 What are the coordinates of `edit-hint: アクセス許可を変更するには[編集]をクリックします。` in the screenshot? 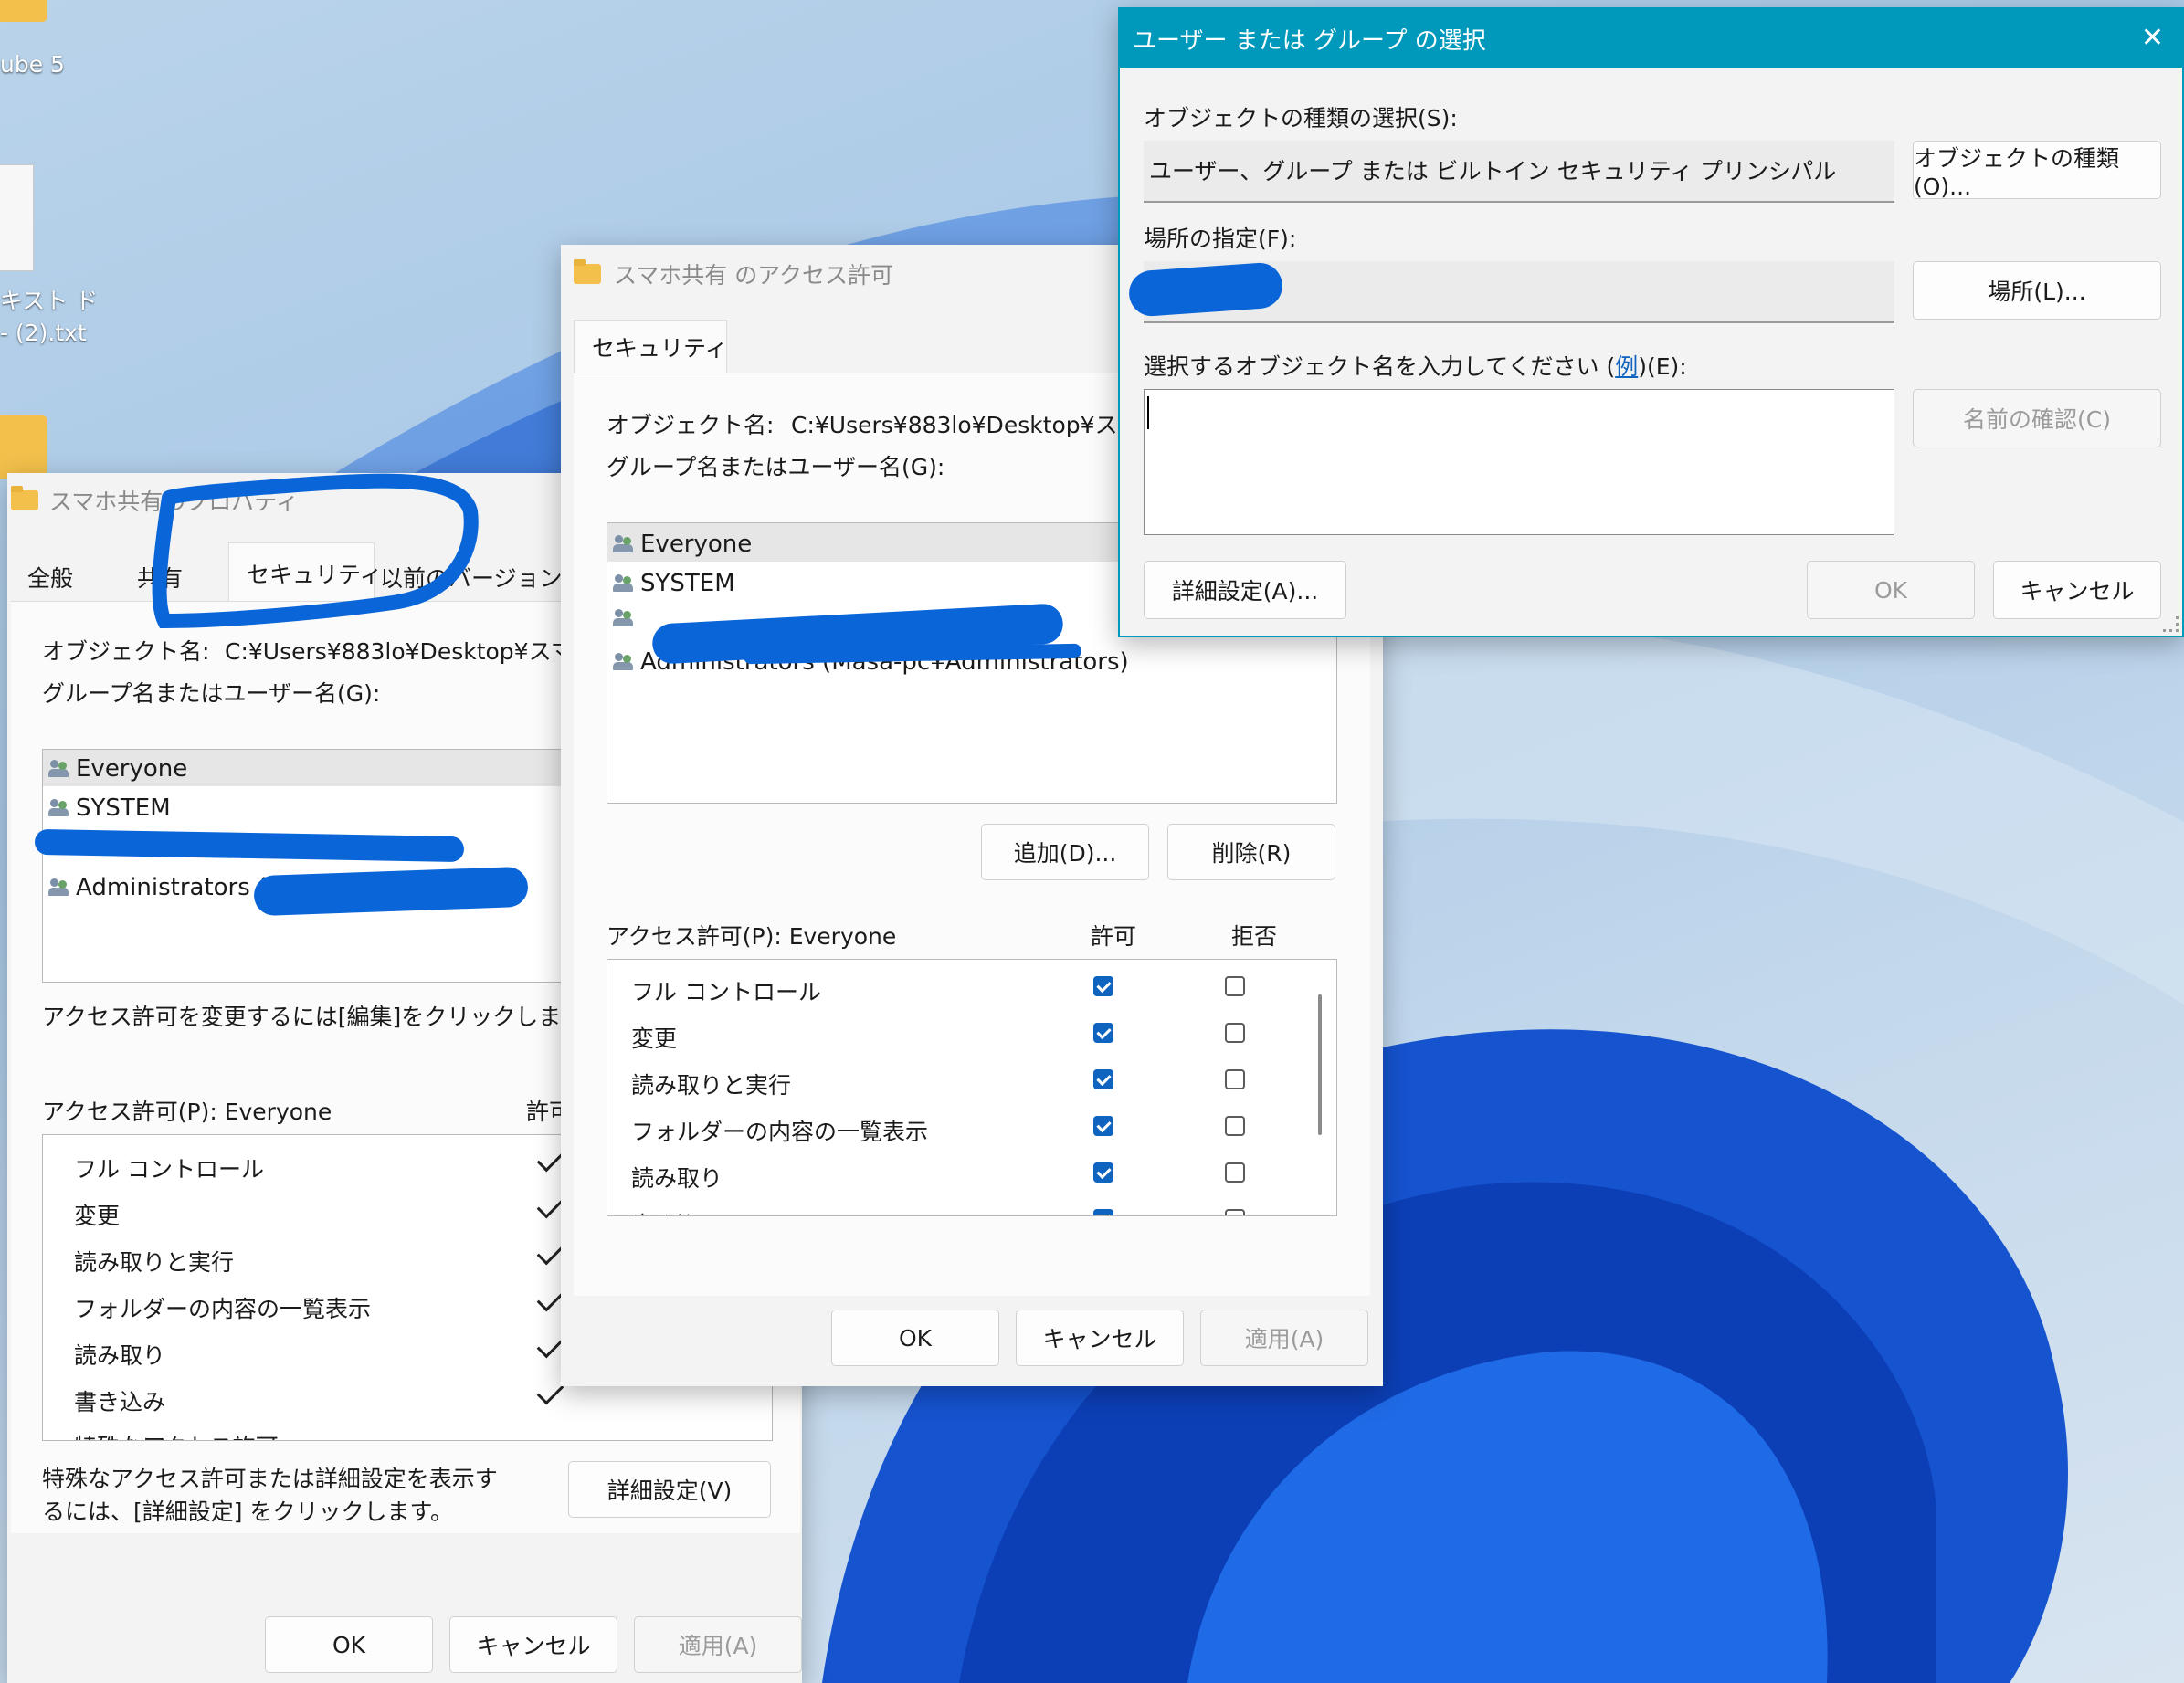 It's located at (324, 1017).